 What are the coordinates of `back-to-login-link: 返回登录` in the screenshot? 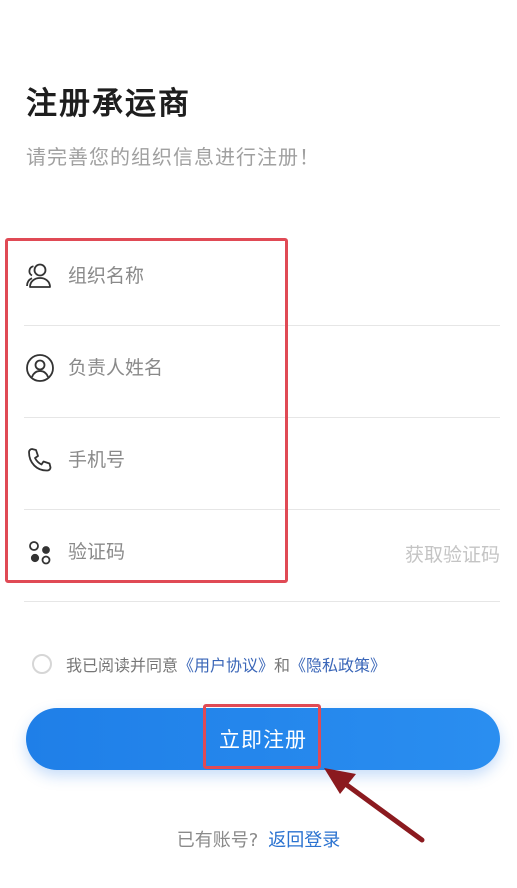 It's located at (304, 840).